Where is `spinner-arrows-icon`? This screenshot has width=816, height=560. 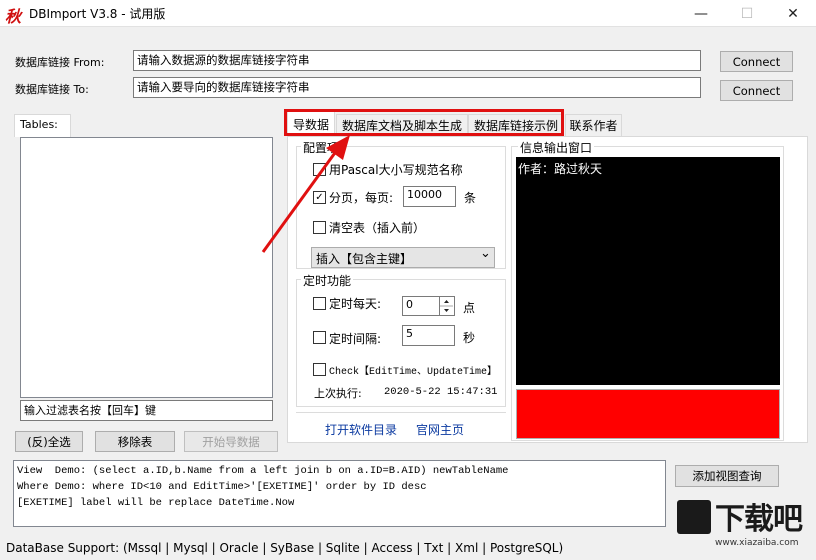 spinner-arrows-icon is located at coordinates (446, 306).